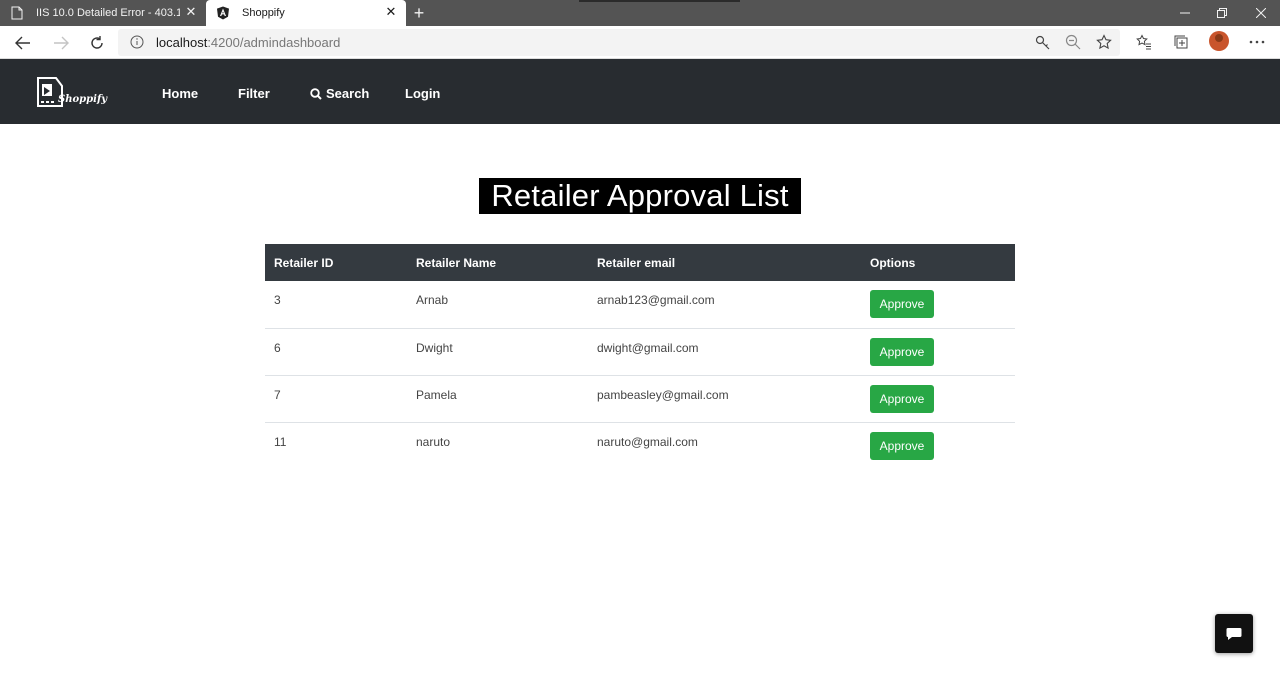  I want to click on new-tab-button: +, so click(419, 13).